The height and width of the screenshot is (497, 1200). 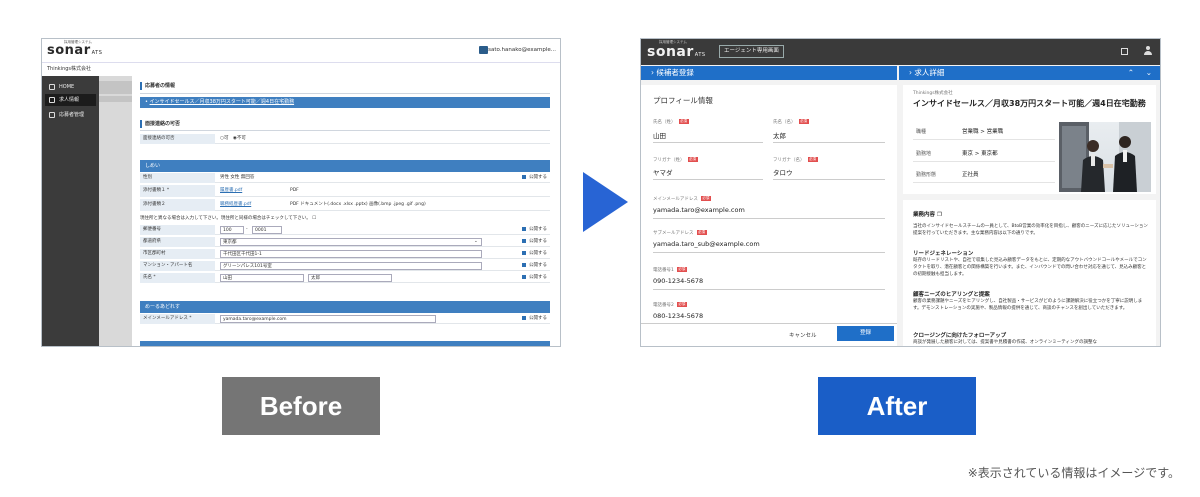 What do you see at coordinates (929, 72) in the screenshot?
I see `panel-title: 求人詳細` at bounding box center [929, 72].